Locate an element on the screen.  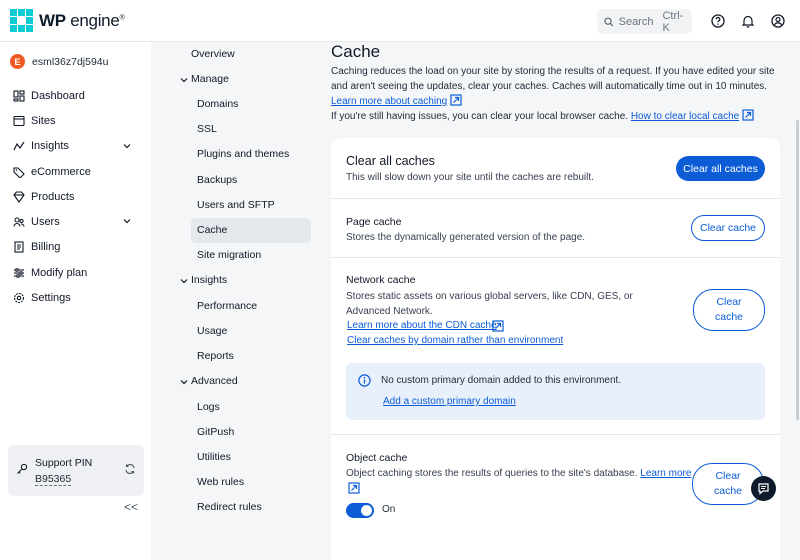
sidebar-item-label: Modify plan is located at coordinates (59, 272).